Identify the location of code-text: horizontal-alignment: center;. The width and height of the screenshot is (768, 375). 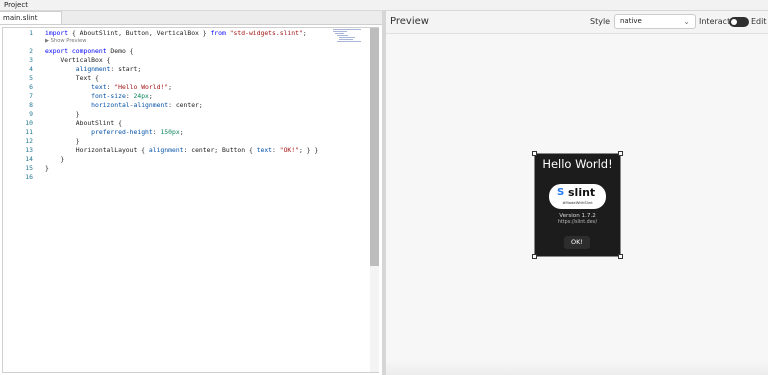
(147, 105).